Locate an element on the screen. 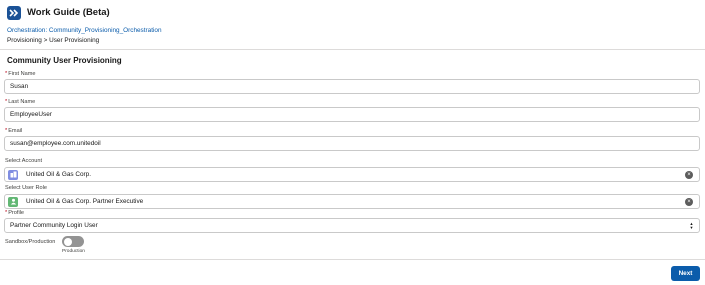 The height and width of the screenshot is (285, 705). breadcrumb: Provisioning > User Provisioning is located at coordinates (53, 40).